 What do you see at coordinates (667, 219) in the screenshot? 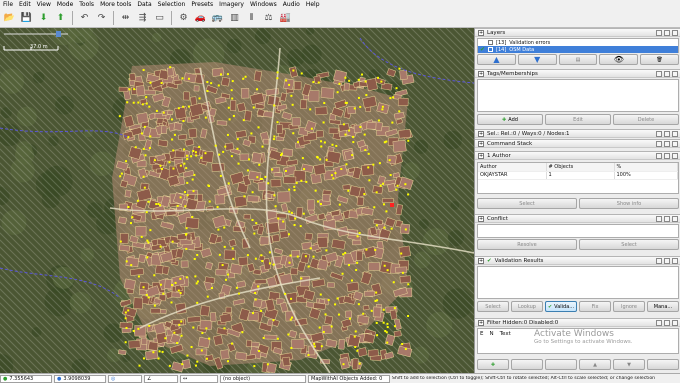
I see `settings-icon` at bounding box center [667, 219].